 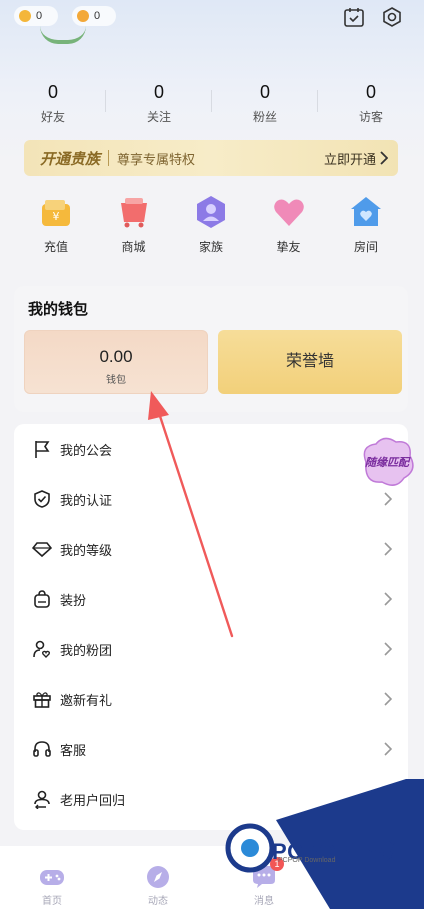 I want to click on gold-coin-value: 0, so click(x=39, y=16).